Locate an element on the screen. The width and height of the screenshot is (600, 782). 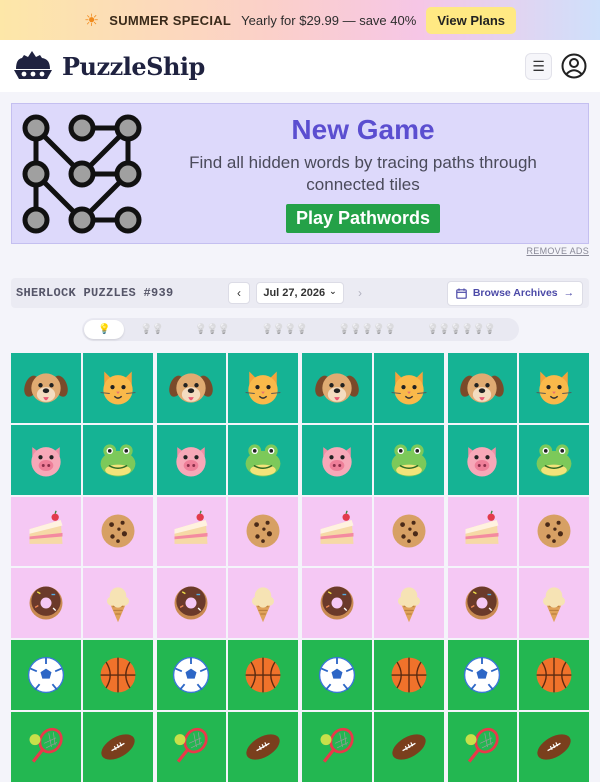
hamburger-menu-button: ☰ is located at coordinates (538, 66).